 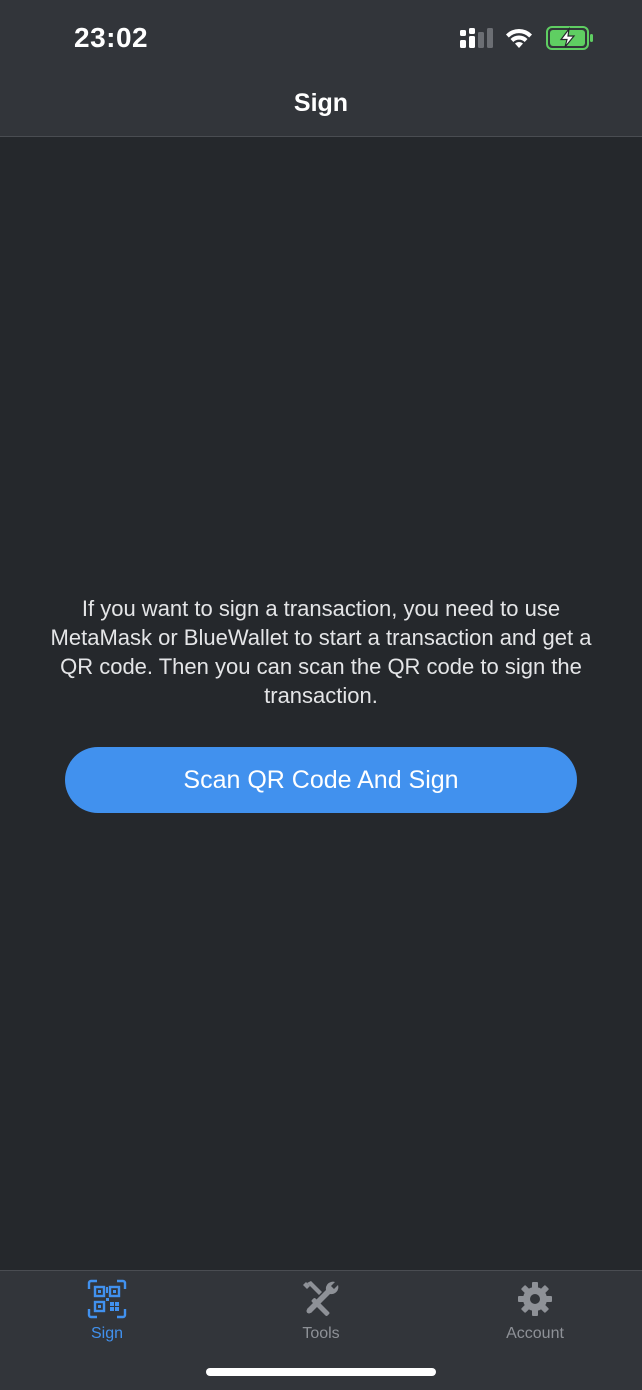 What do you see at coordinates (321, 39) in the screenshot?
I see `status-bar: 23:02` at bounding box center [321, 39].